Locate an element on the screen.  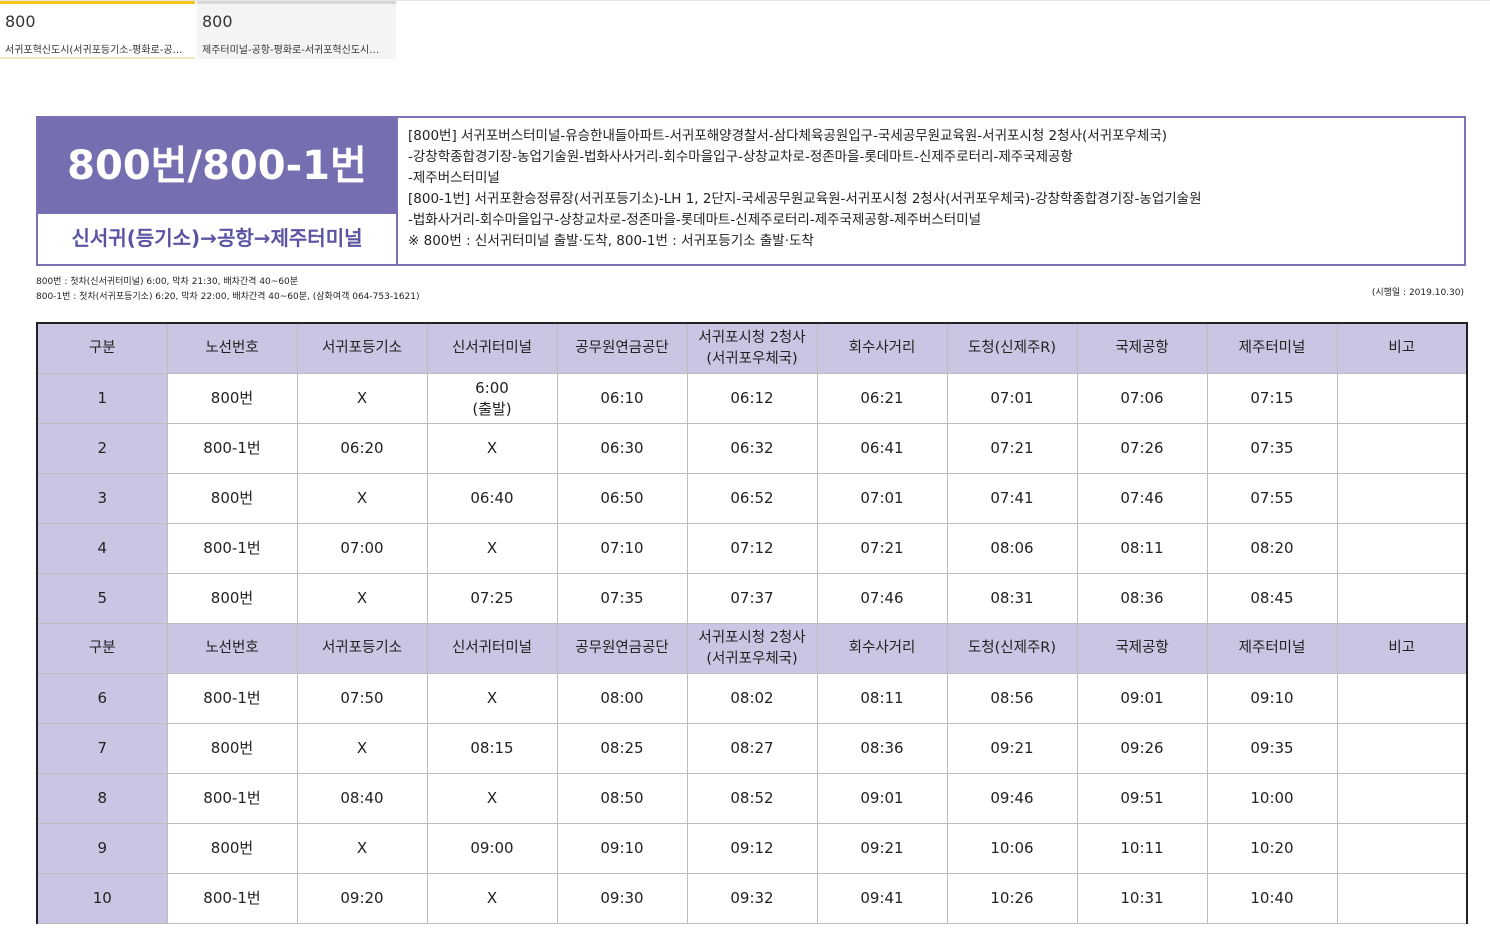
header-col-seogwipo-registry: 서귀포등기소 is located at coordinates (362, 648).